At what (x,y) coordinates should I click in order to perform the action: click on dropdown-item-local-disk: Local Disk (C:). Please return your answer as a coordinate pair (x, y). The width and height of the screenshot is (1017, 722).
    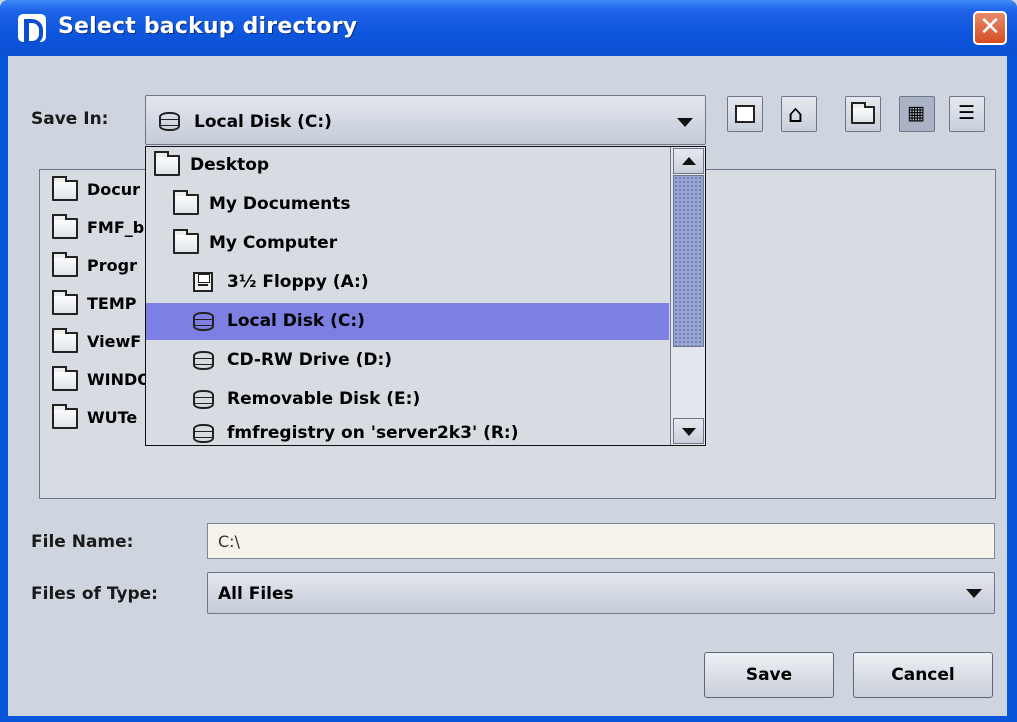
    Looking at the image, I should click on (407, 321).